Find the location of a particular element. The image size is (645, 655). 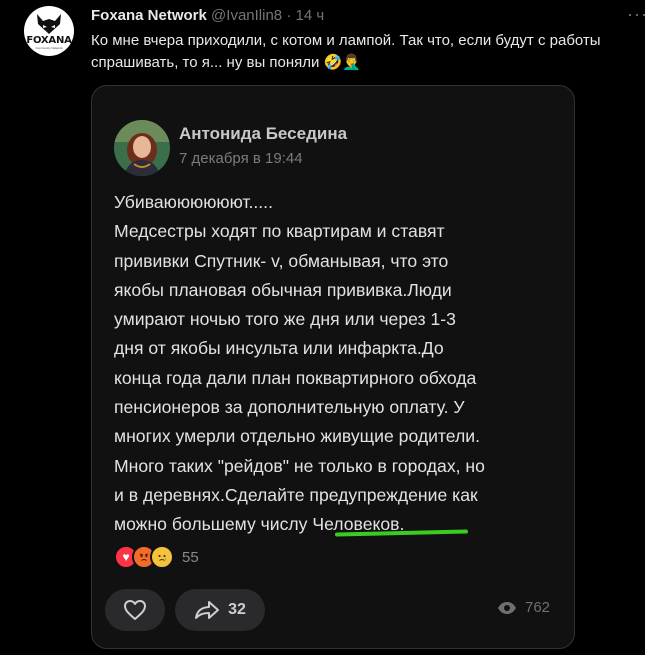

tweet-emojis: 🤣🤦‍♂️ is located at coordinates (342, 62).